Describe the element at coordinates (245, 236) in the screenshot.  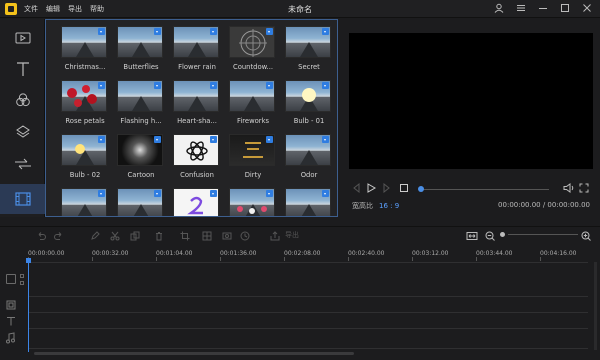
I see `duration-icon` at that location.